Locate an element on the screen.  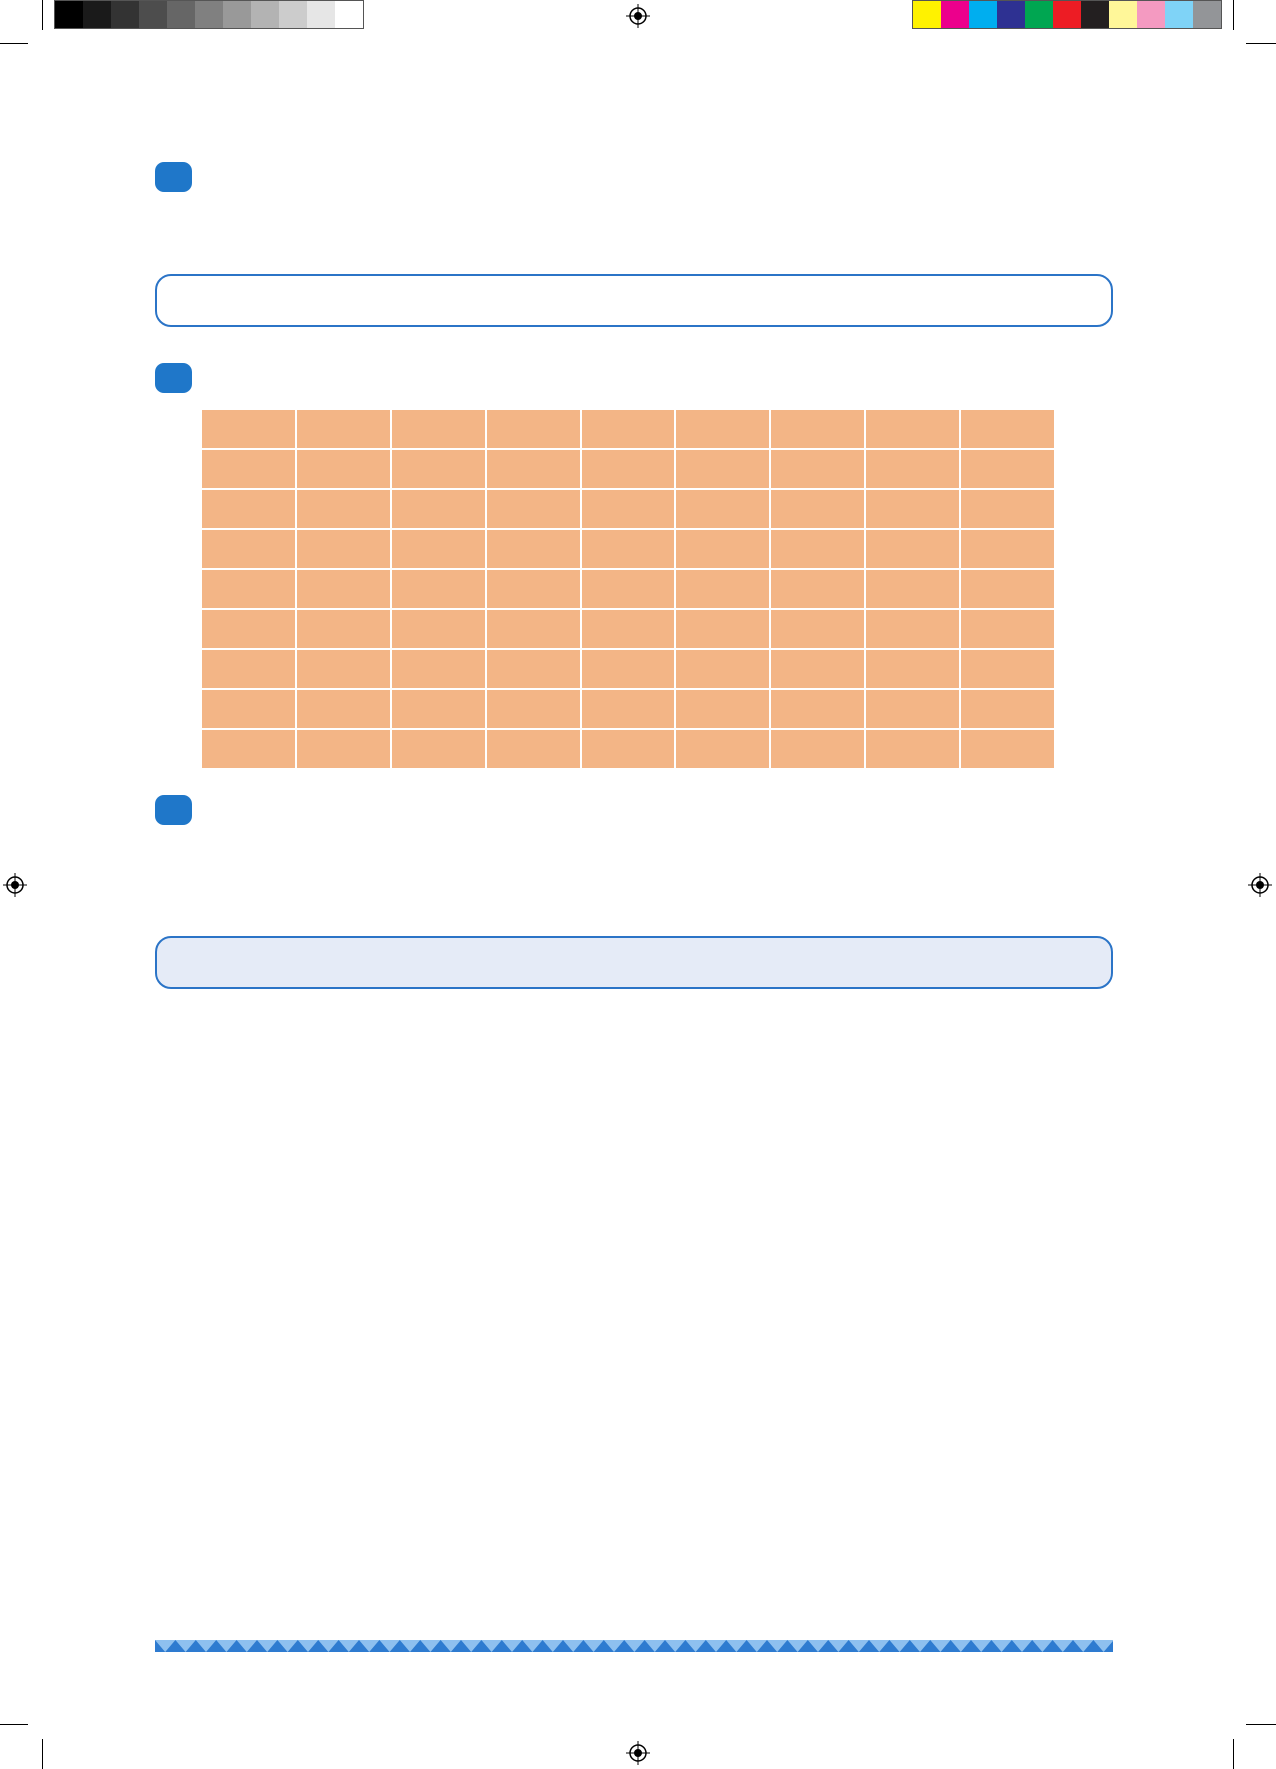
crop-mark-top-left-v is located at coordinates (42, 15).